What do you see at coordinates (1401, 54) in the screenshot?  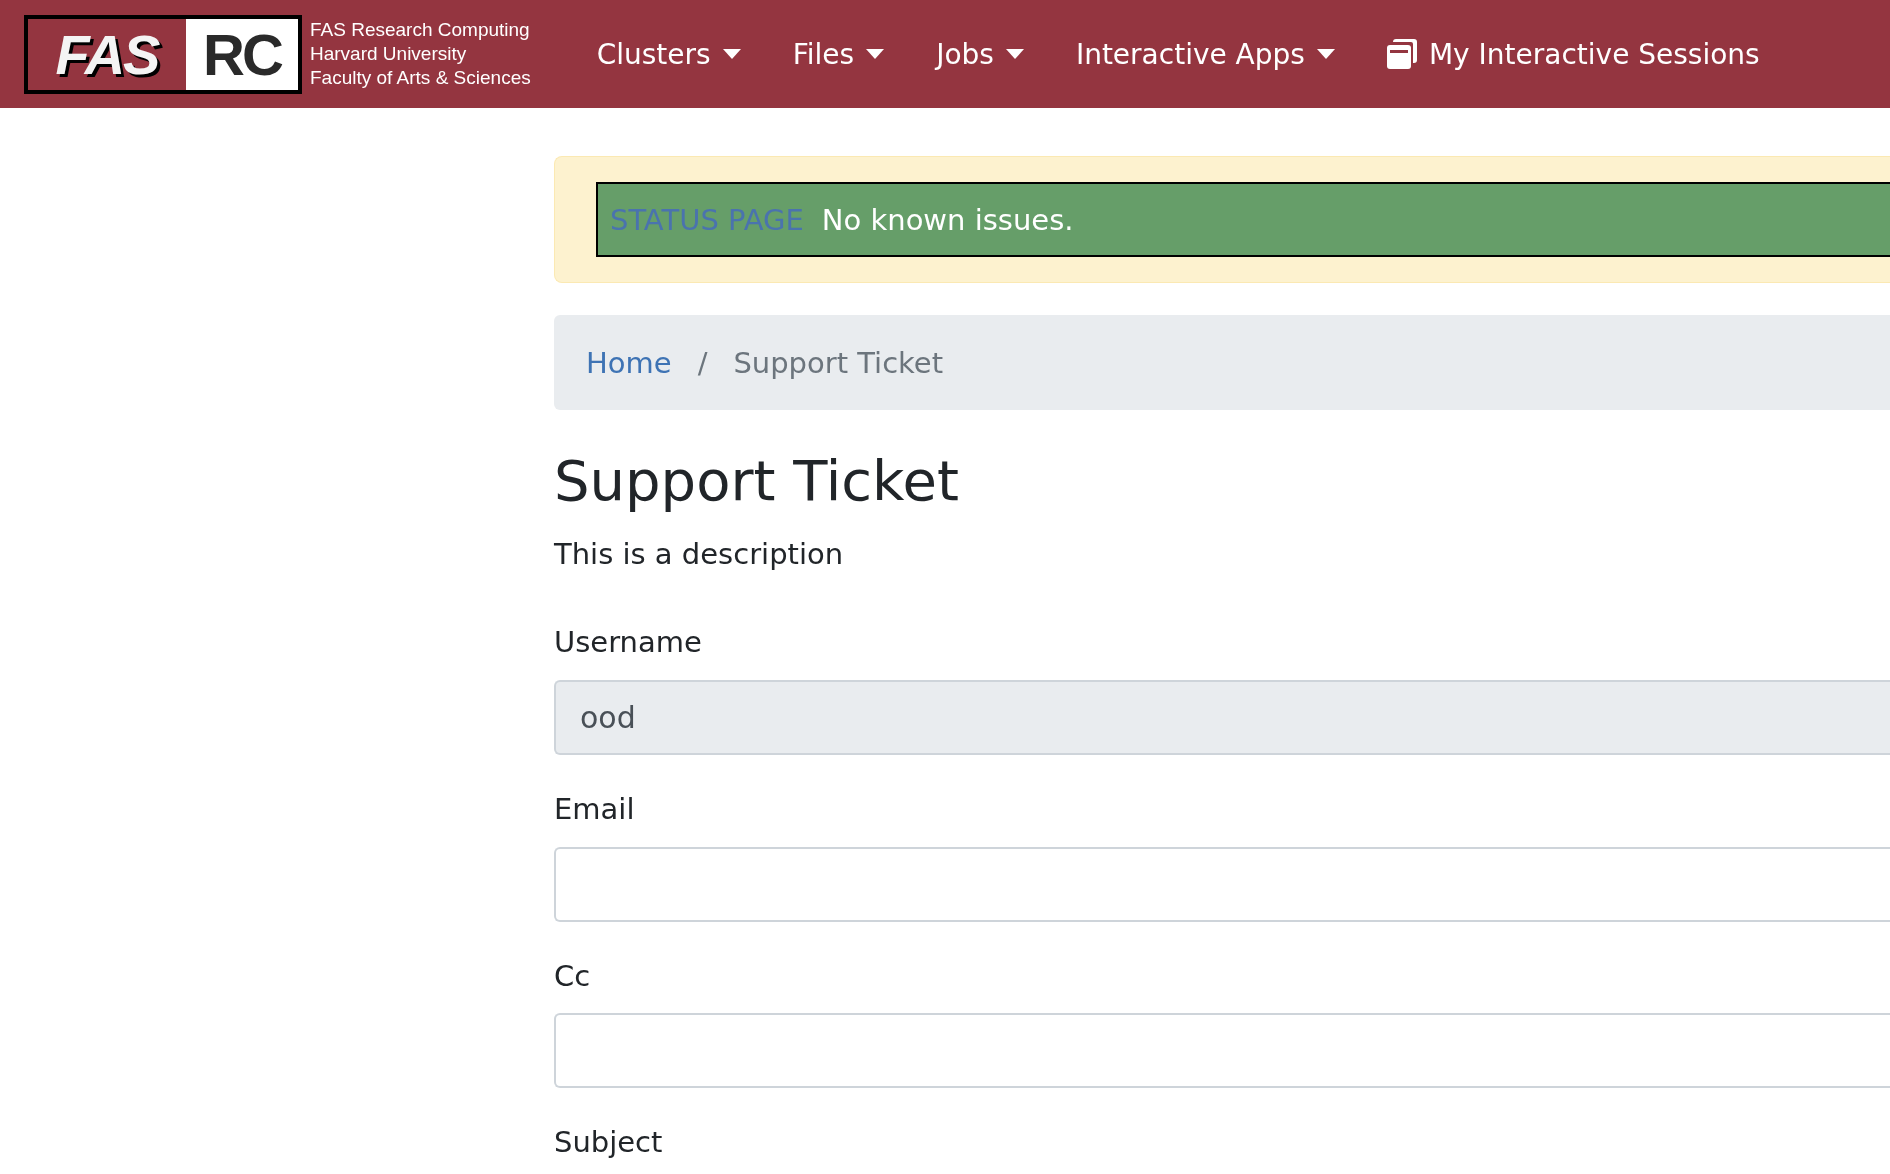 I see `windows-icon` at bounding box center [1401, 54].